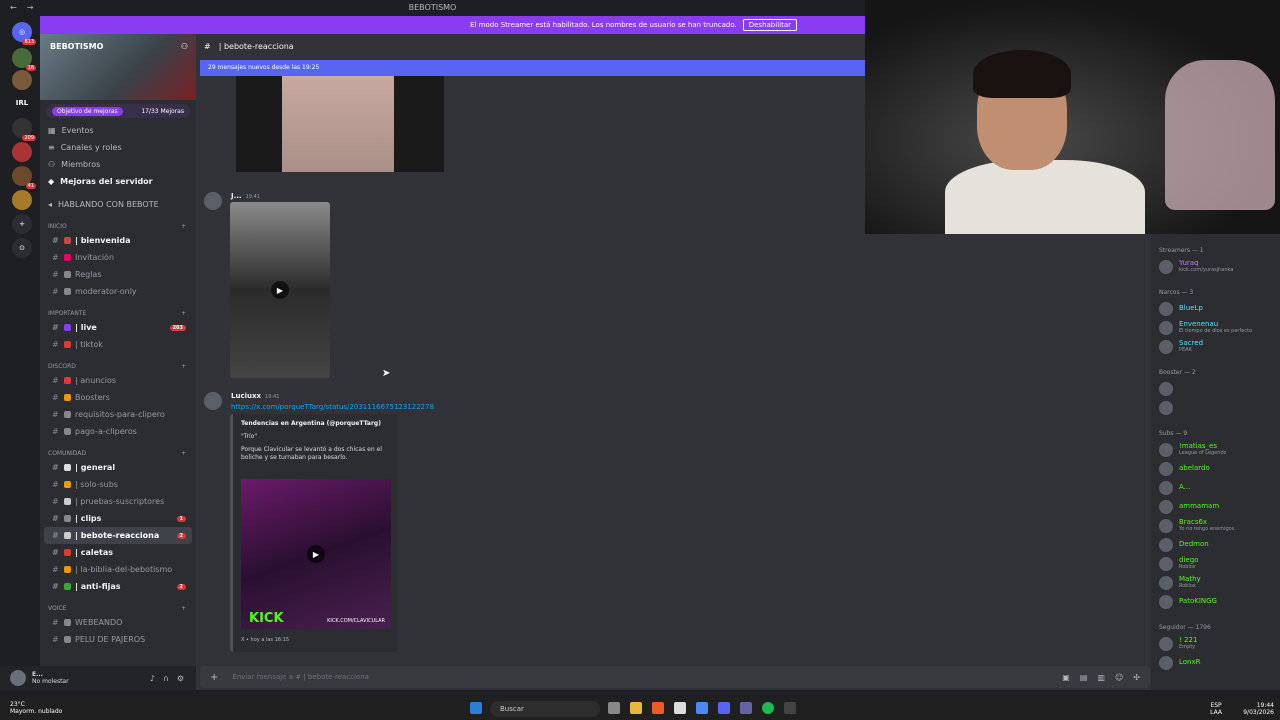 This screenshot has width=1280, height=720. Describe the element at coordinates (118, 467) in the screenshot. I see `channel-item: # | general` at that location.